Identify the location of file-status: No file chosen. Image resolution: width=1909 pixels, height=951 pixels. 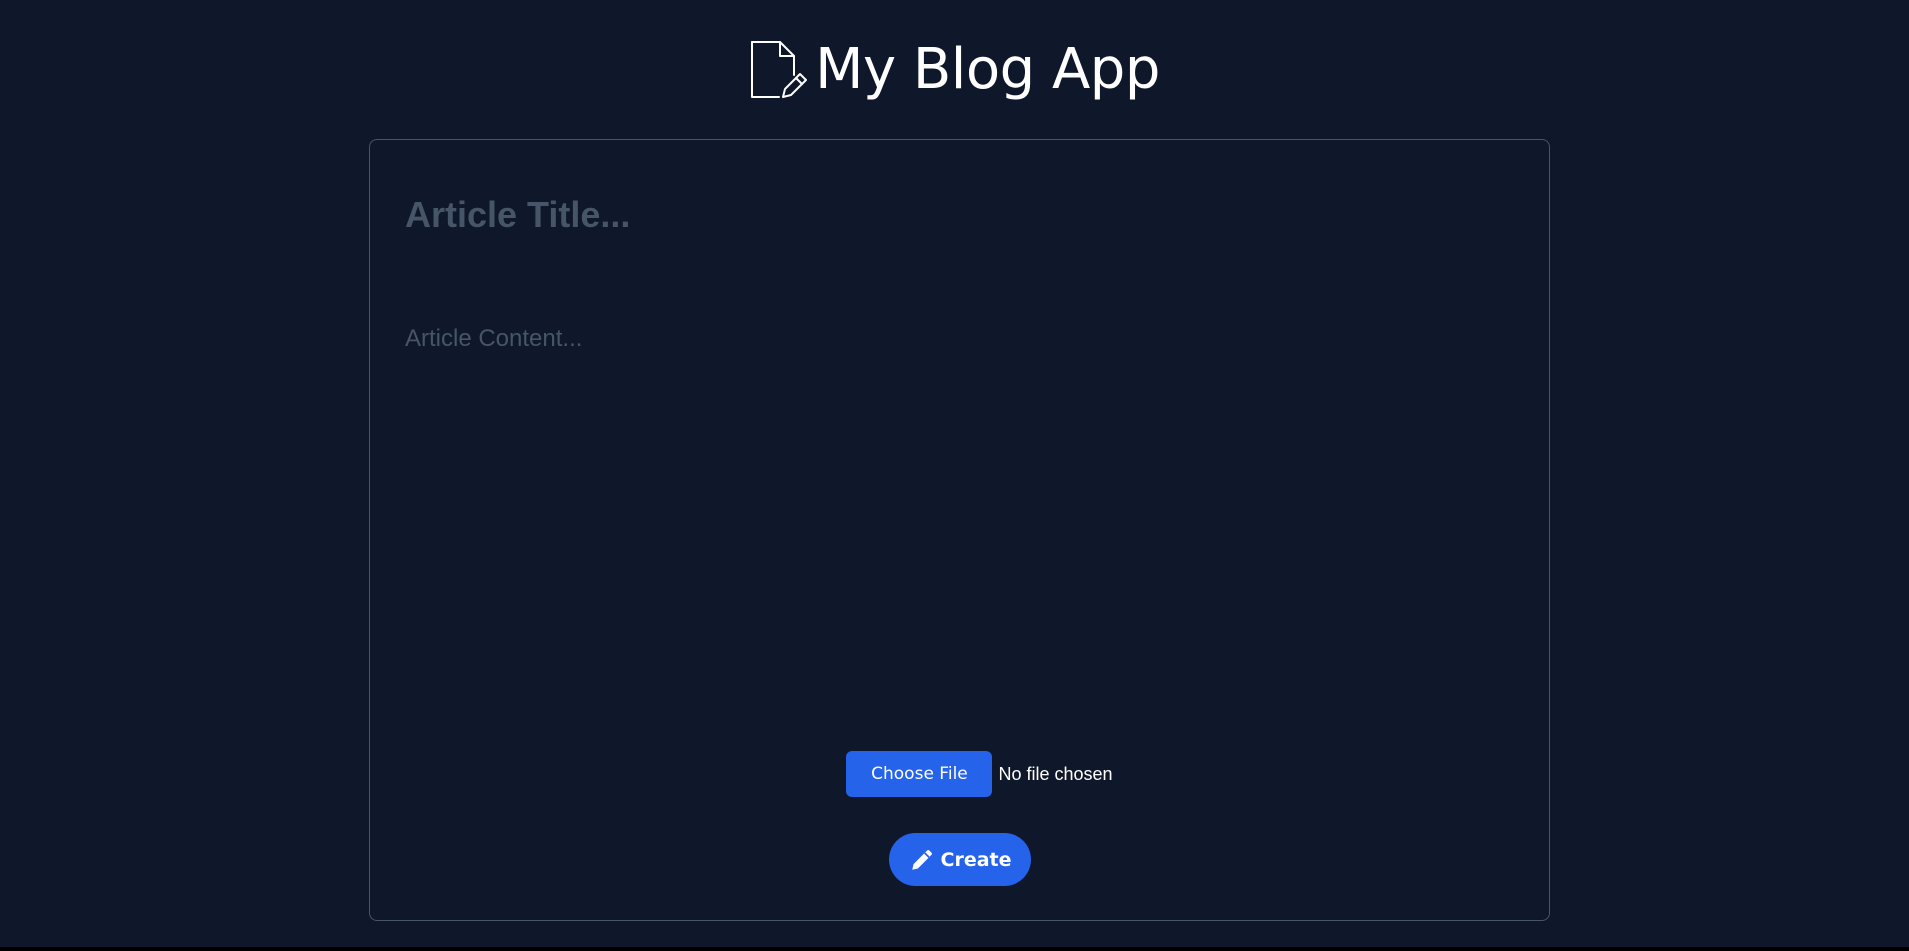
(1055, 773).